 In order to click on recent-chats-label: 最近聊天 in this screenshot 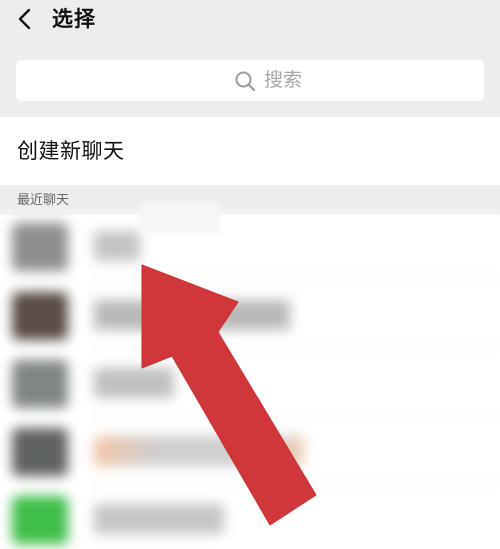, I will do `click(43, 200)`.